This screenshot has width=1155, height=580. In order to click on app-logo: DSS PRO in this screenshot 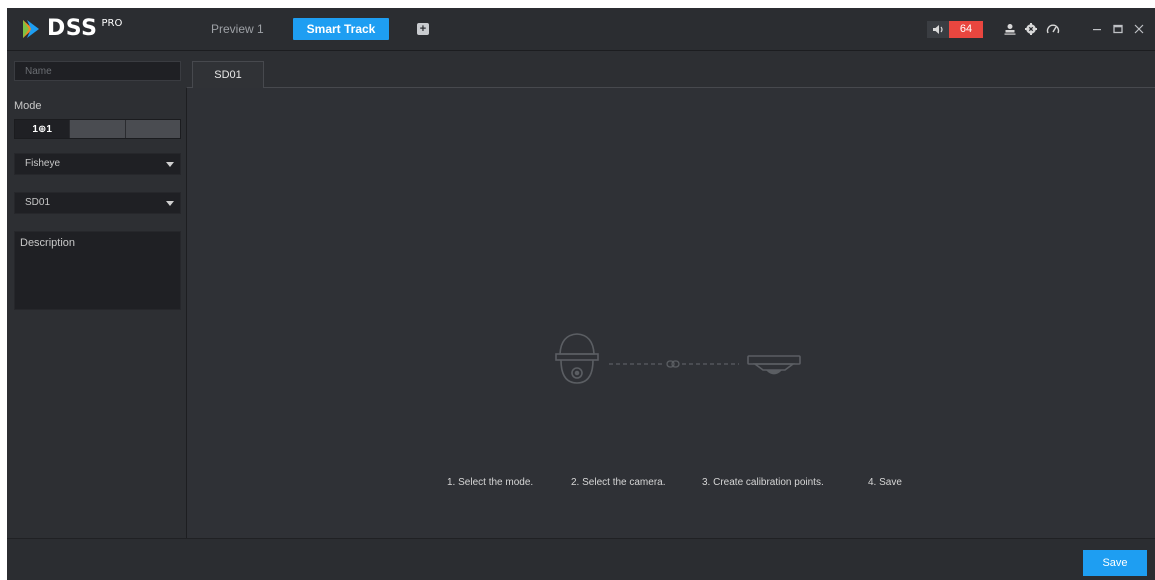, I will do `click(71, 29)`.